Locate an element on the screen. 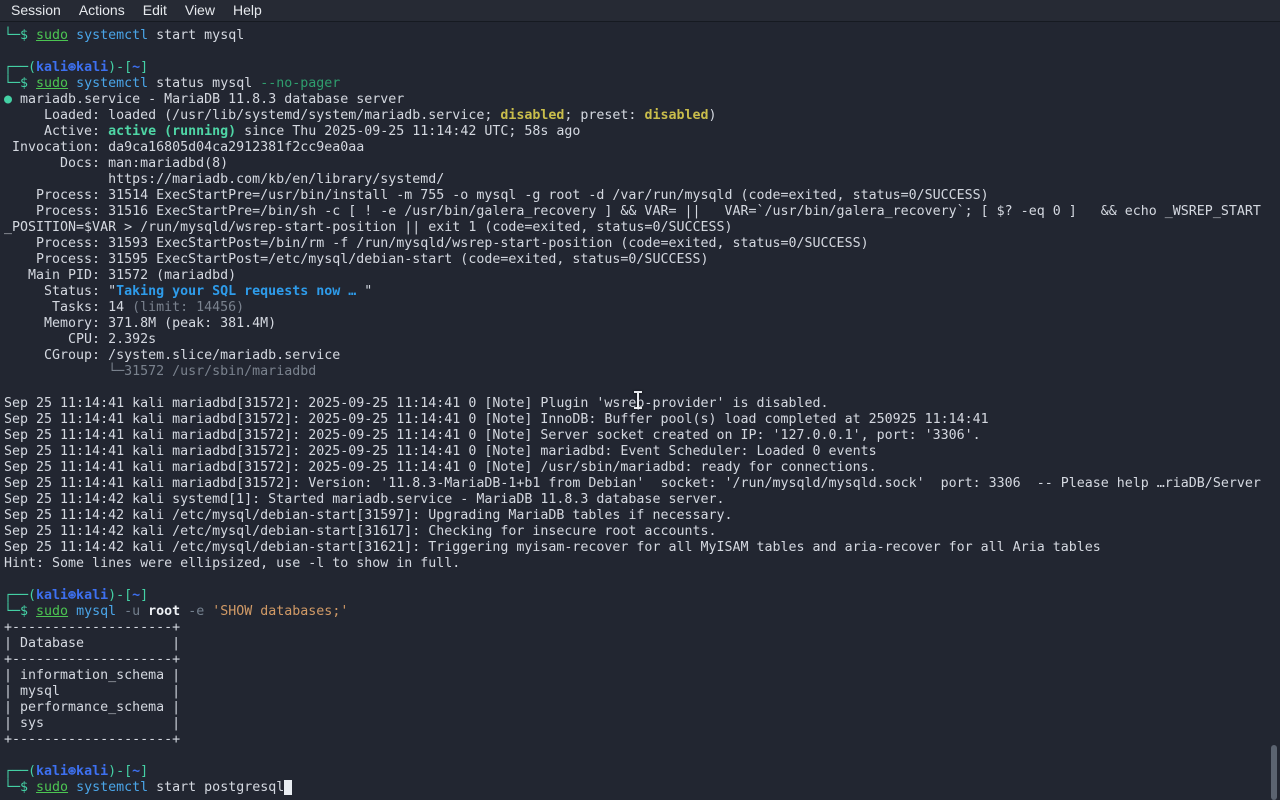 This screenshot has width=1280, height=800. terminal-line: Docs: man:mariadbd(8) is located at coordinates (642, 164).